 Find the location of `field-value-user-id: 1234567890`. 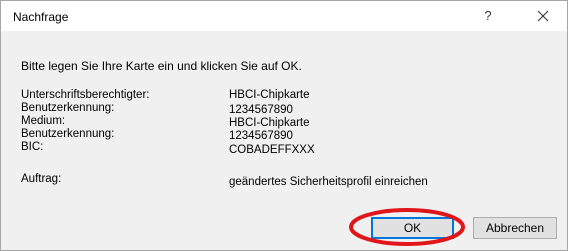

field-value-user-id: 1234567890 is located at coordinates (261, 110).